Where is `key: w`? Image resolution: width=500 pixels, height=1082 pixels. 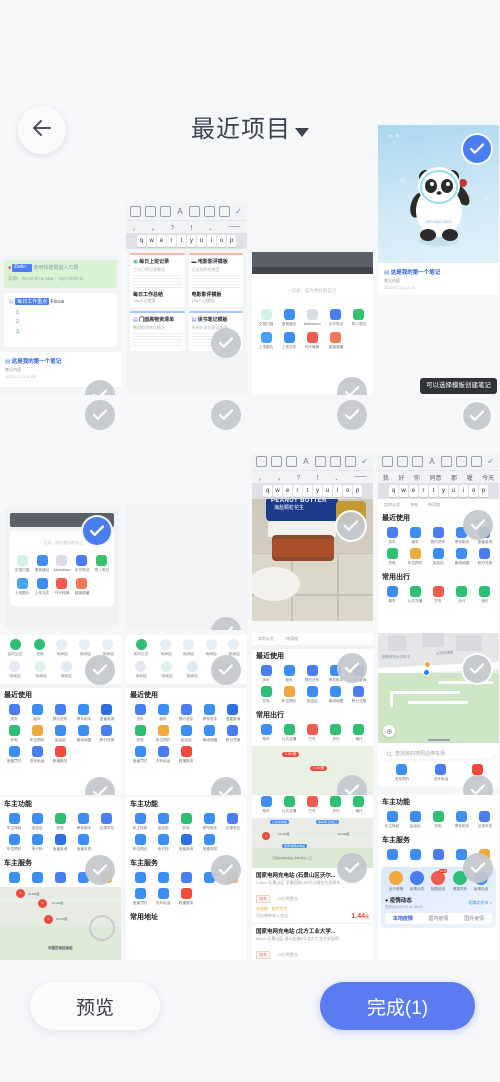 key: w is located at coordinates (151, 241).